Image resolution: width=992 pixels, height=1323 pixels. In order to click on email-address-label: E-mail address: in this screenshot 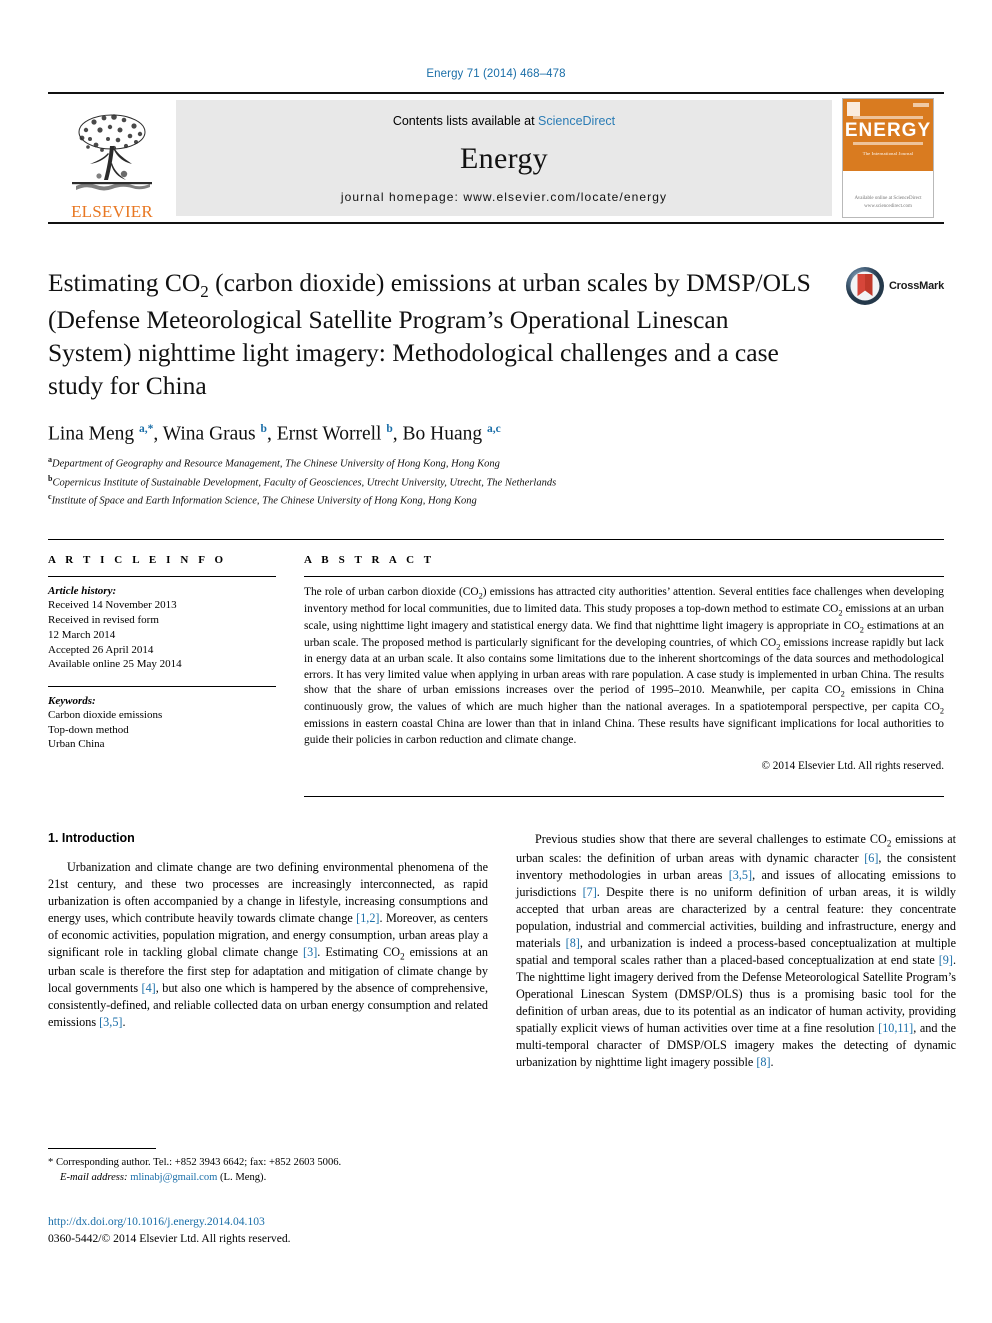, I will do `click(94, 1178)`.